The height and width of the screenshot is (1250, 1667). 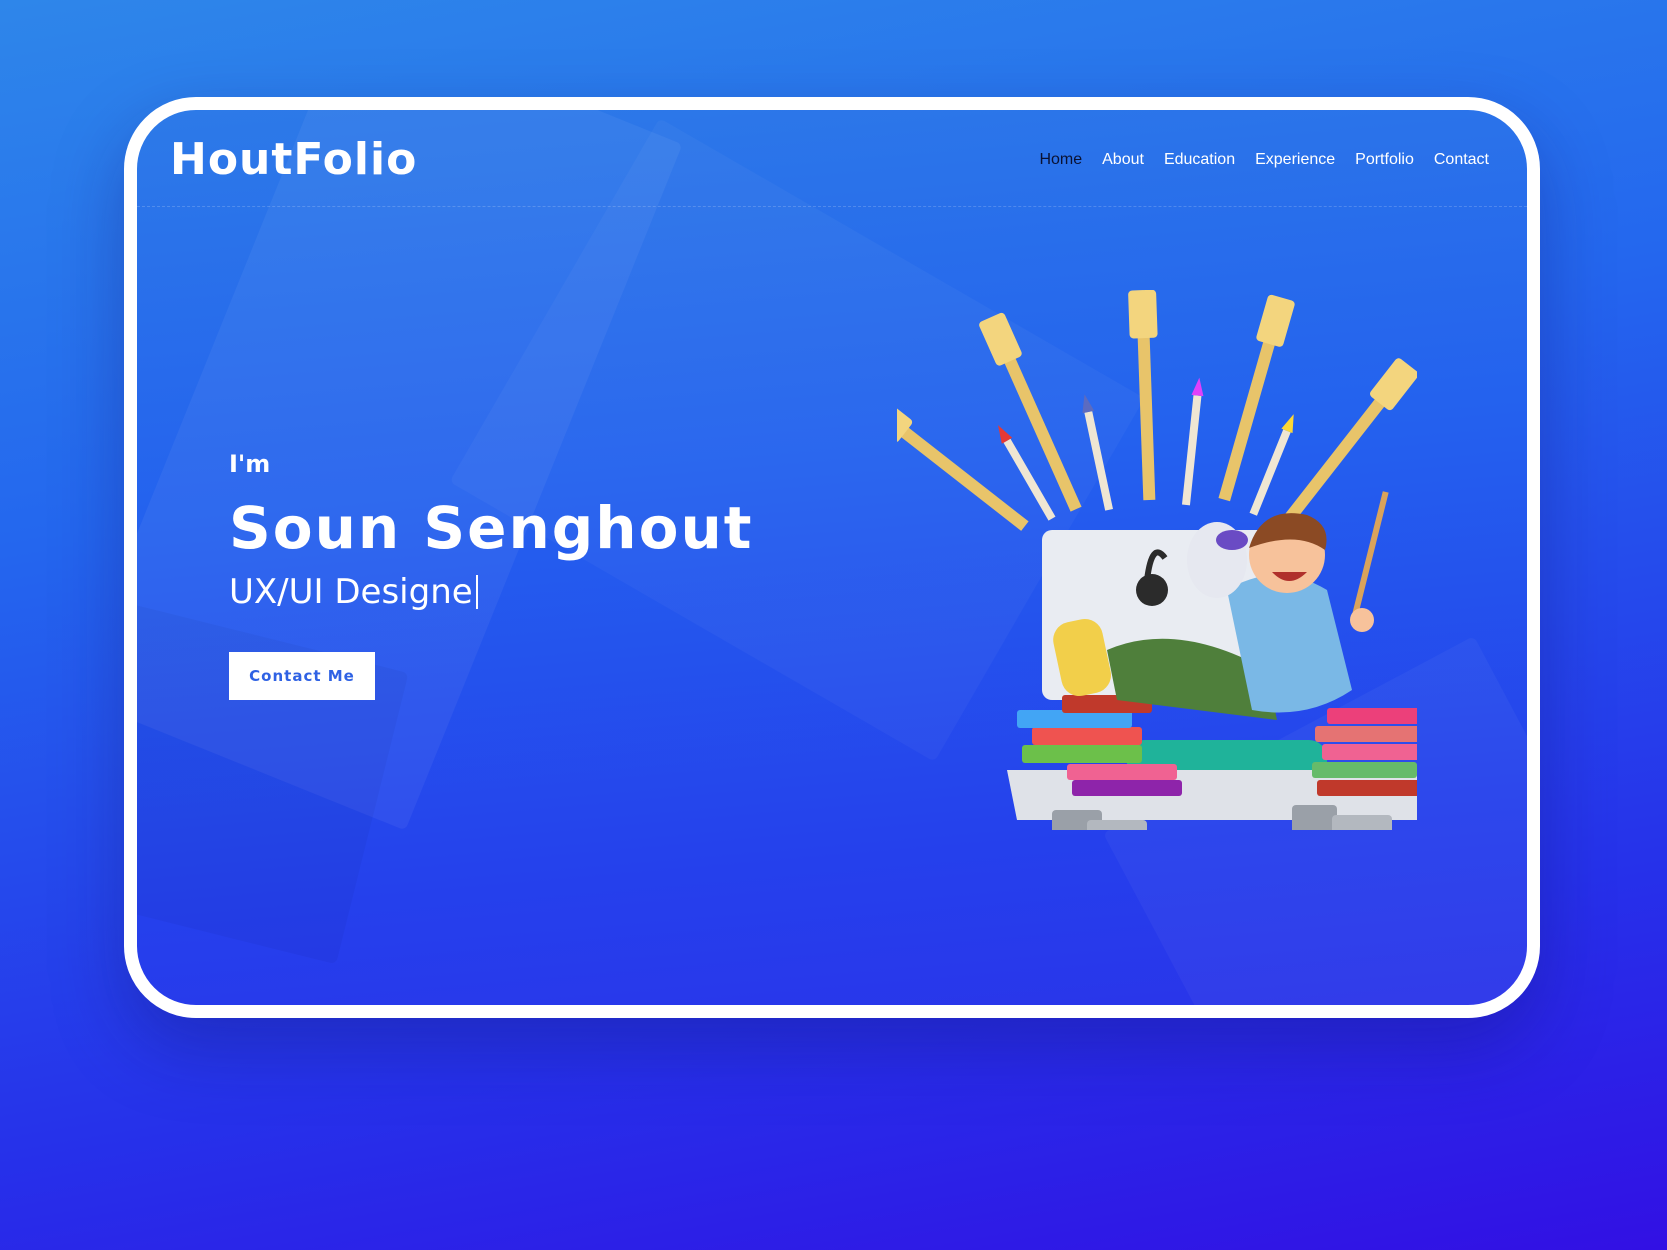 I want to click on hero-role: UX/UI Designe, so click(x=491, y=592).